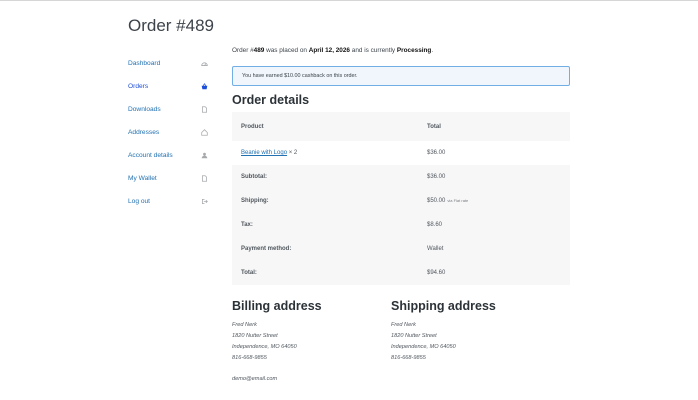  I want to click on logout-icon, so click(204, 202).